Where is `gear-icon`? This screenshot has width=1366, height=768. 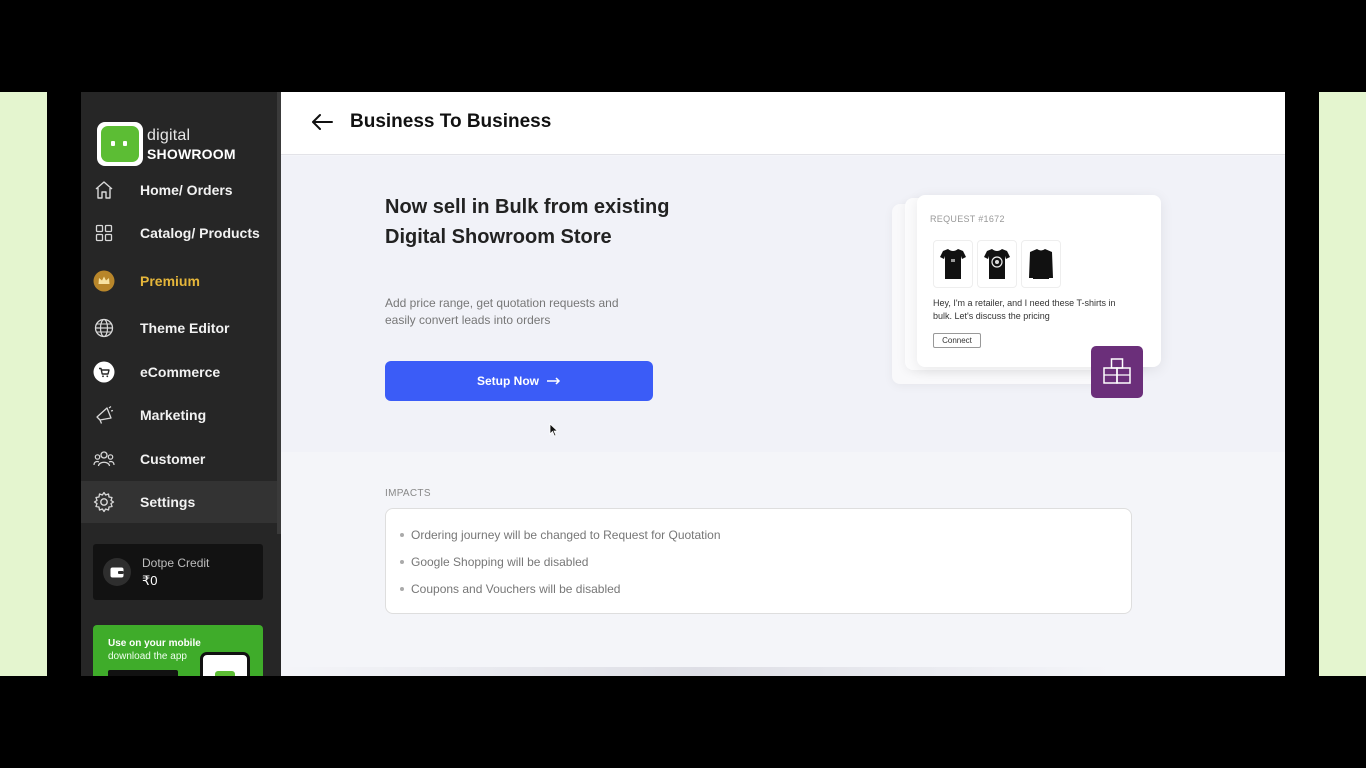 gear-icon is located at coordinates (104, 502).